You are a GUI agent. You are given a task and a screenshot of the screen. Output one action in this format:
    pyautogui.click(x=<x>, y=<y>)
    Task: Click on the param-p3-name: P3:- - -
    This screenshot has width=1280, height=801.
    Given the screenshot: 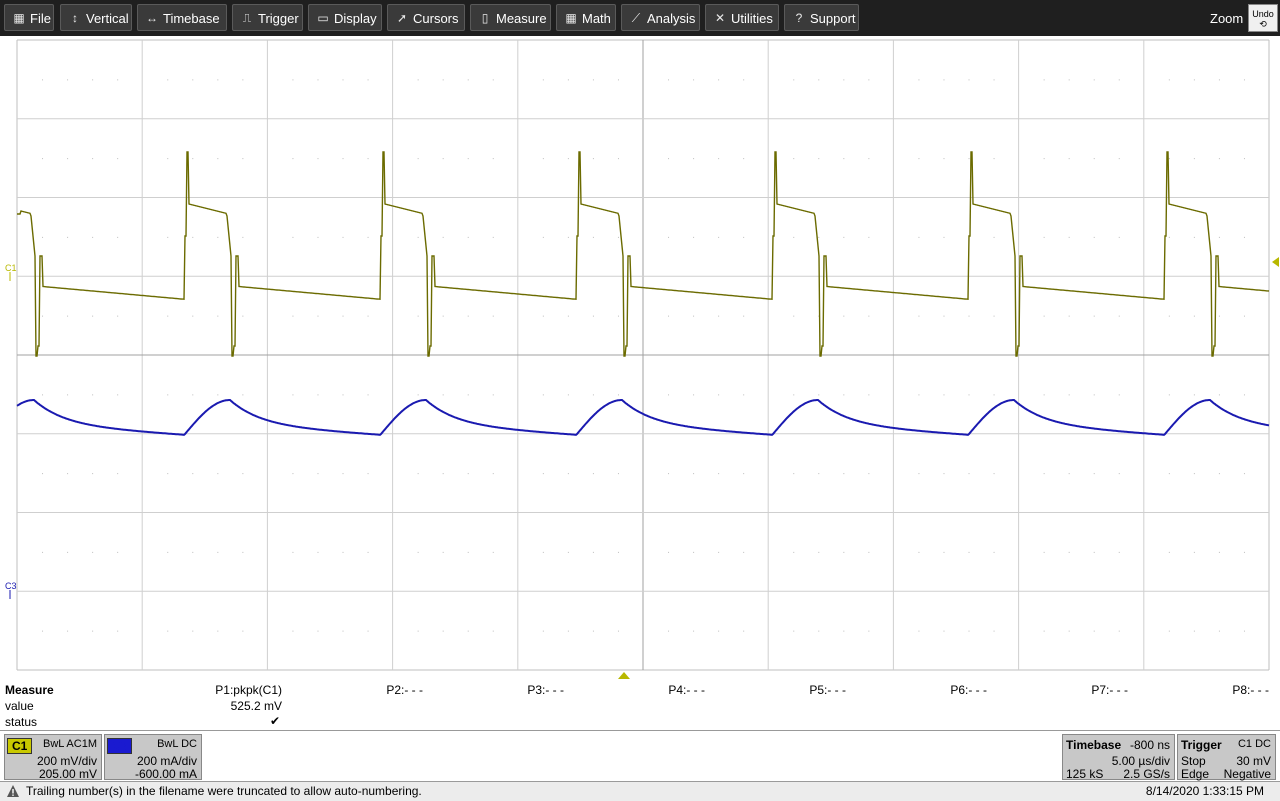 What is the action you would take?
    pyautogui.click(x=524, y=690)
    